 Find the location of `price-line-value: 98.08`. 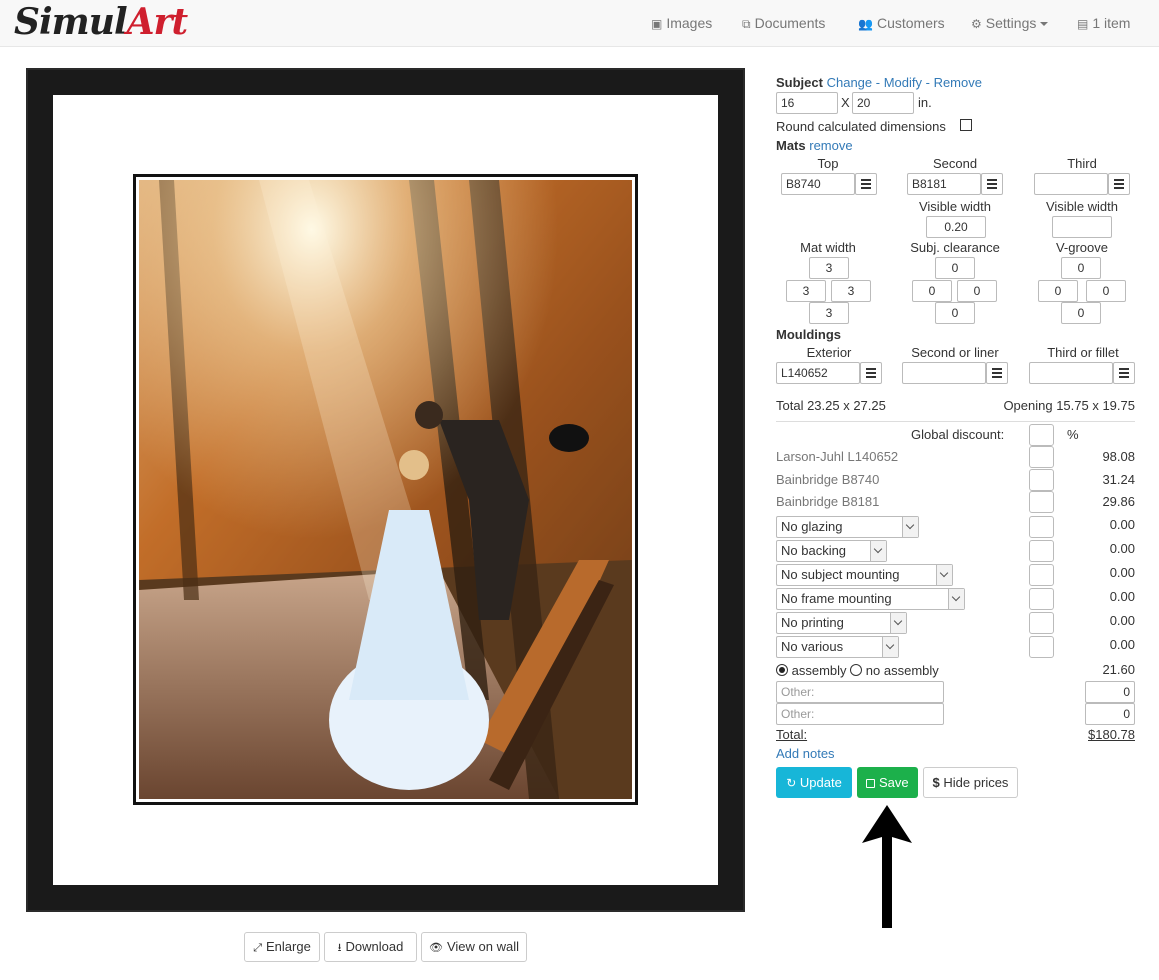

price-line-value: 98.08 is located at coordinates (1118, 456).